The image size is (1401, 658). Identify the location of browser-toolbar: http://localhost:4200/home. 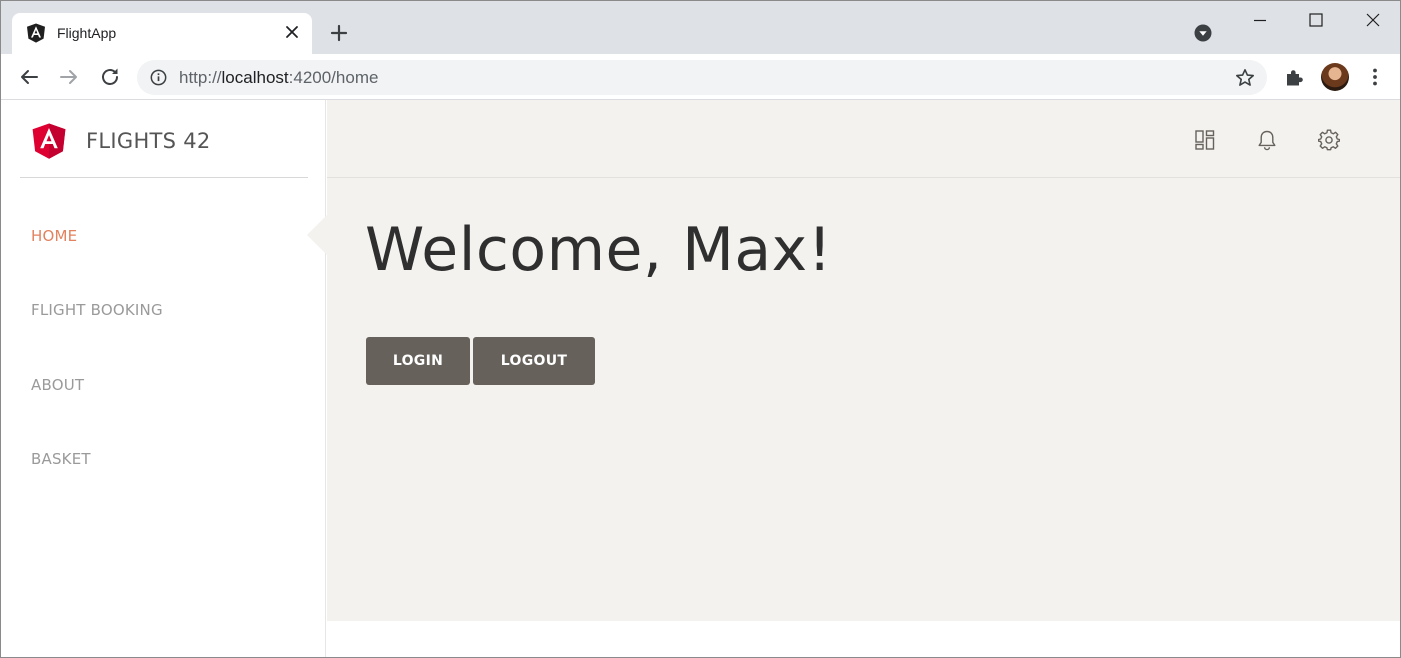
(700, 77).